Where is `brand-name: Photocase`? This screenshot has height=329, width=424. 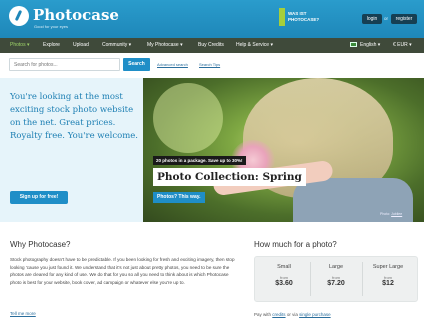
brand-name: Photocase is located at coordinates (76, 15).